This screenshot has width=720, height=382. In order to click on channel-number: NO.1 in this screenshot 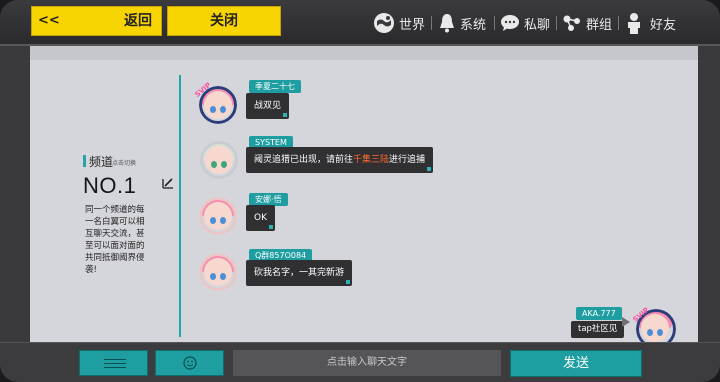, I will do `click(110, 185)`.